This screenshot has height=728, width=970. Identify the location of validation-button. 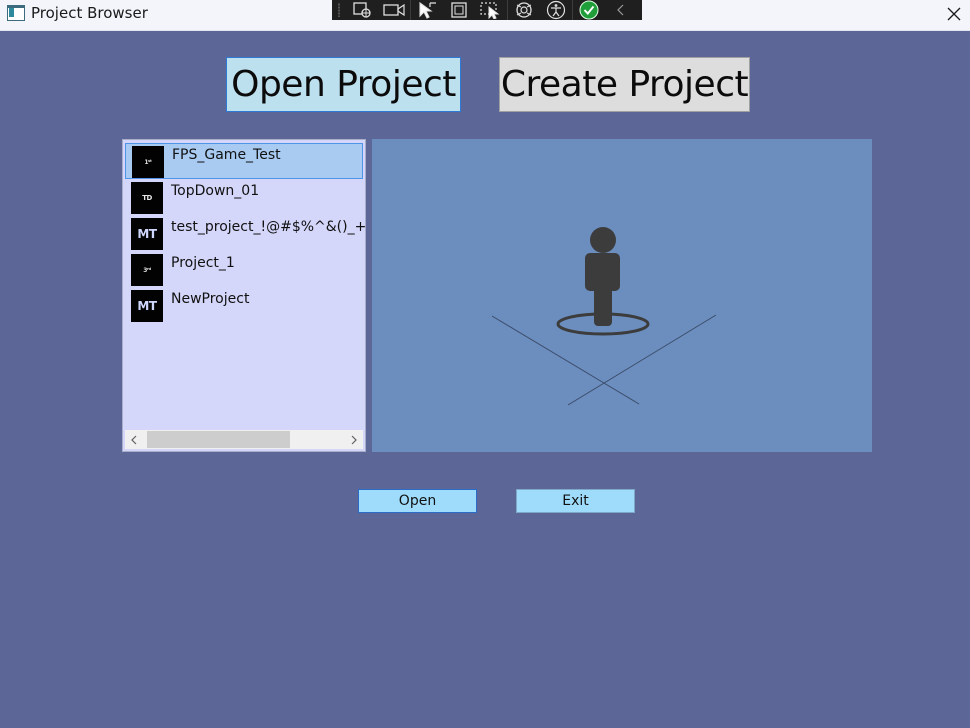
(589, 10).